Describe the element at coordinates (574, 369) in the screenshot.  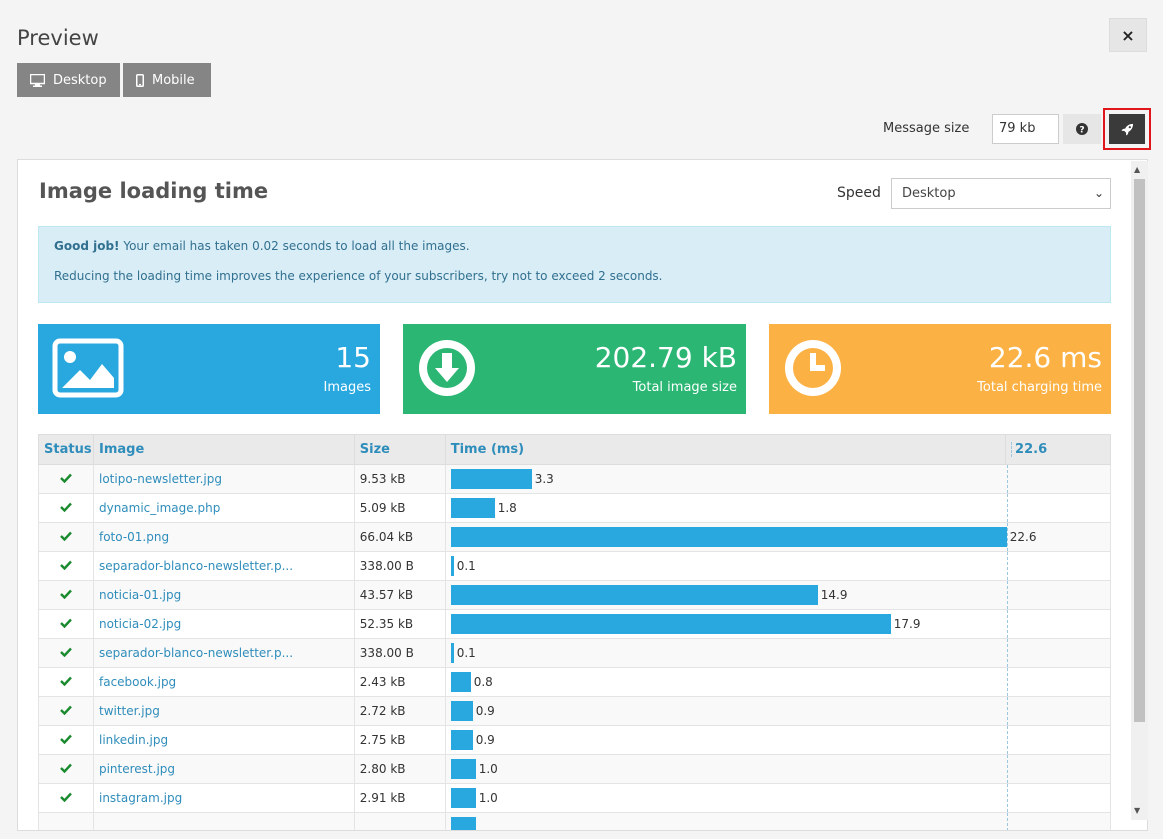
I see `stat-size: 202.79 kB Total image size` at that location.